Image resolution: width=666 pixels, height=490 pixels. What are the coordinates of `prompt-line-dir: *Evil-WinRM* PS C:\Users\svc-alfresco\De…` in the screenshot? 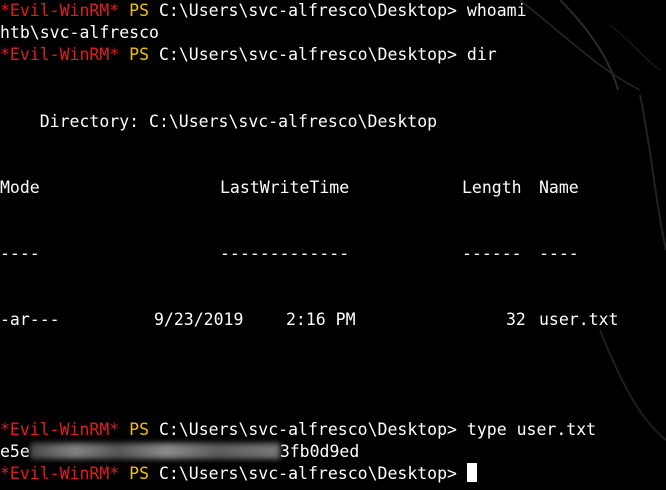 It's located at (248, 55).